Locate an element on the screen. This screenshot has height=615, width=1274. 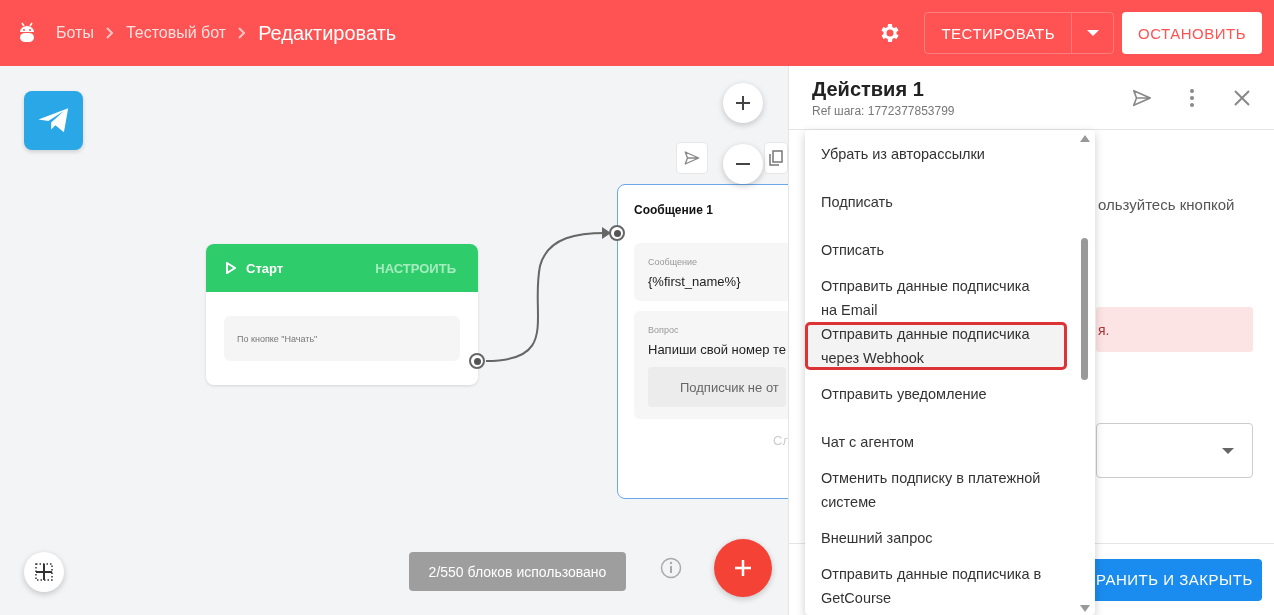
dropdown-item: Отменить подписку в платежной системе is located at coordinates (936, 490).